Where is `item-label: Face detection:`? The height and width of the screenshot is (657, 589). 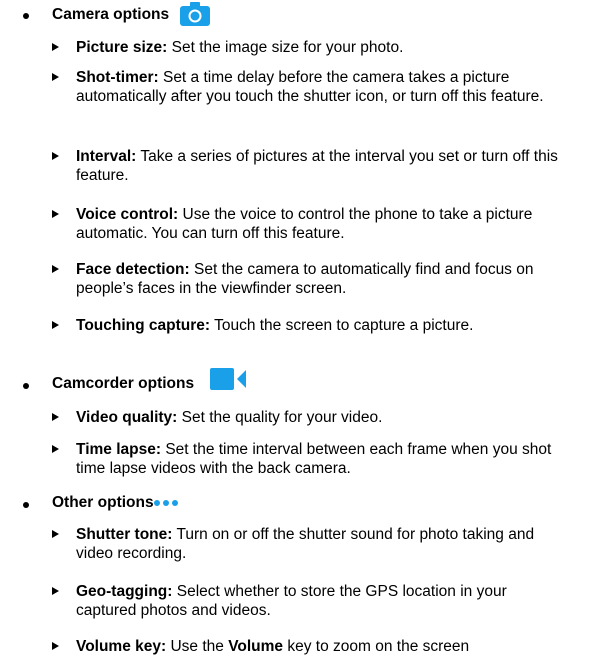
item-label: Face detection: is located at coordinates (133, 269).